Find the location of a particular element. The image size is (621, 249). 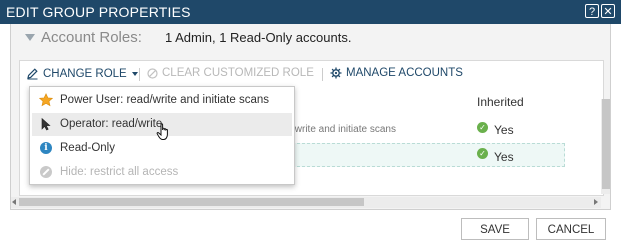

change-role-label: CHANGE ROLE is located at coordinates (85, 73).